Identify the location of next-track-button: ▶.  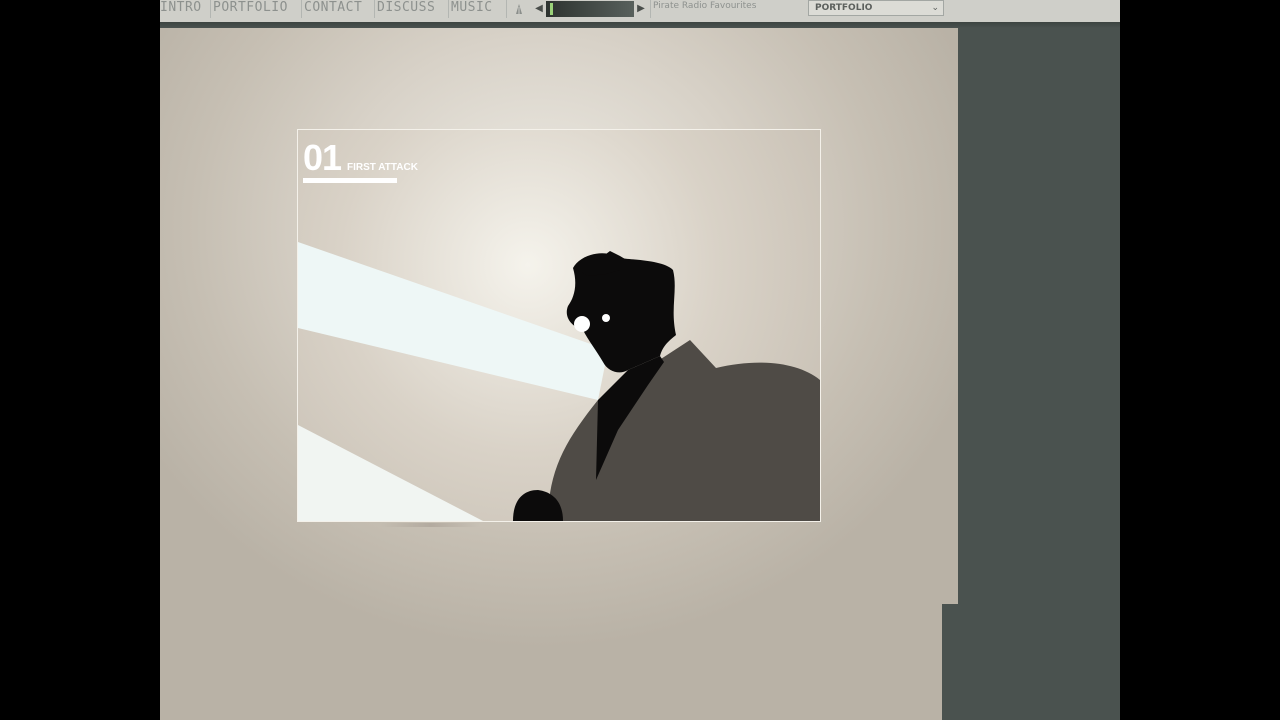
(641, 9).